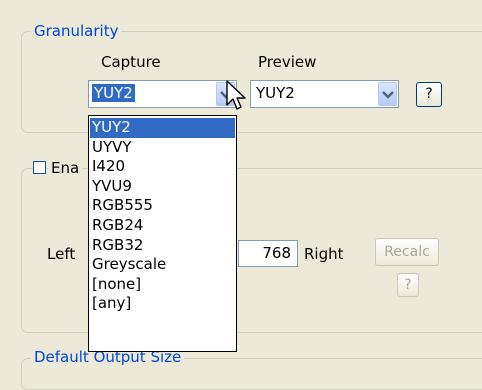  I want to click on dropdown-option: YVU9, so click(162, 187).